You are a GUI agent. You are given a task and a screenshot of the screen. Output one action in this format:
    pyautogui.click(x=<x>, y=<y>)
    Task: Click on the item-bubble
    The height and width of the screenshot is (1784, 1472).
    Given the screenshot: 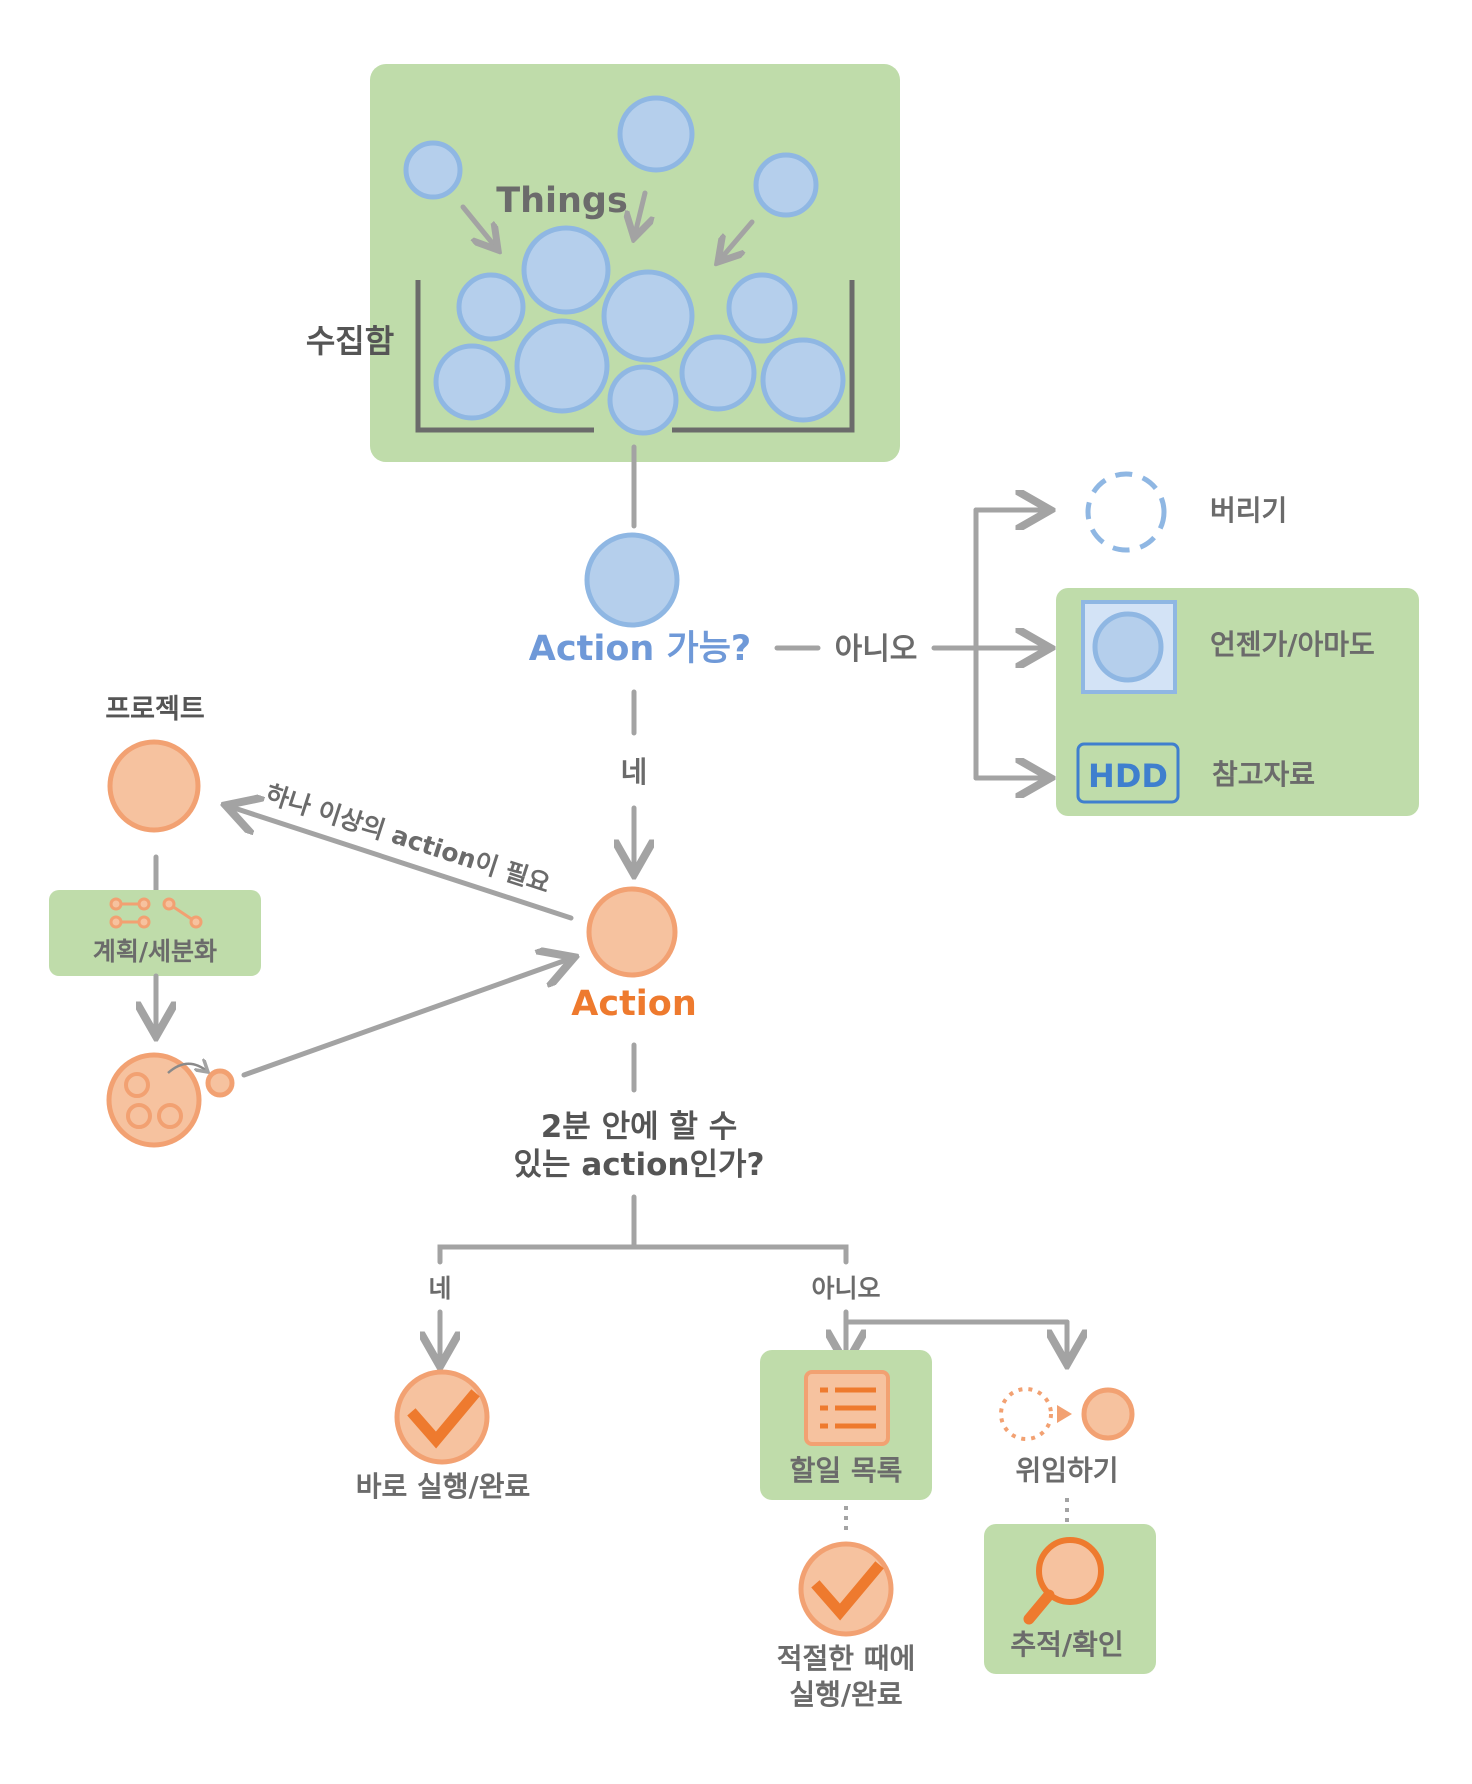 What is the action you would take?
    pyautogui.click(x=632, y=580)
    